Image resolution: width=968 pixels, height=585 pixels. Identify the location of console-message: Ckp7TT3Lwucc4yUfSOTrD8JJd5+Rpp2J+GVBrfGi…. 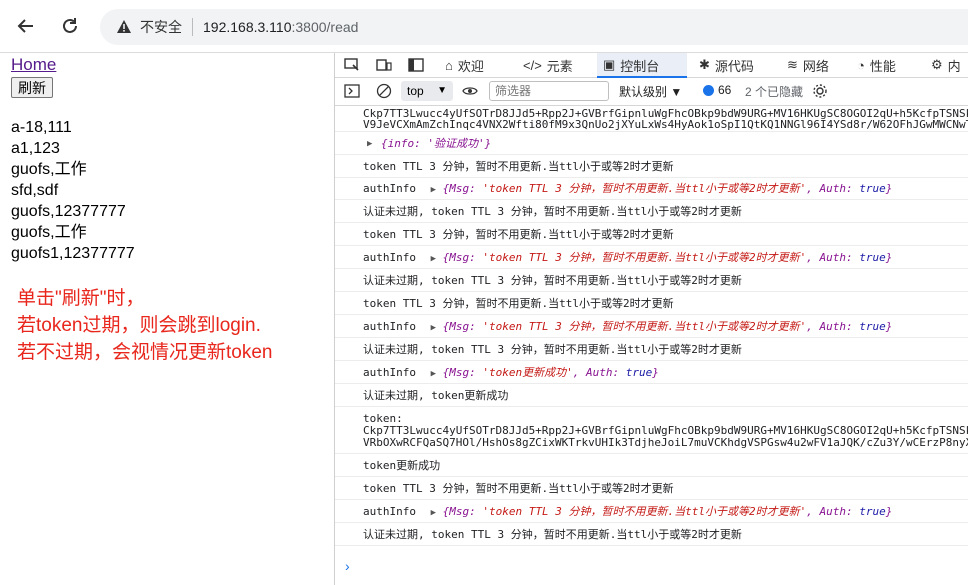
(651, 119).